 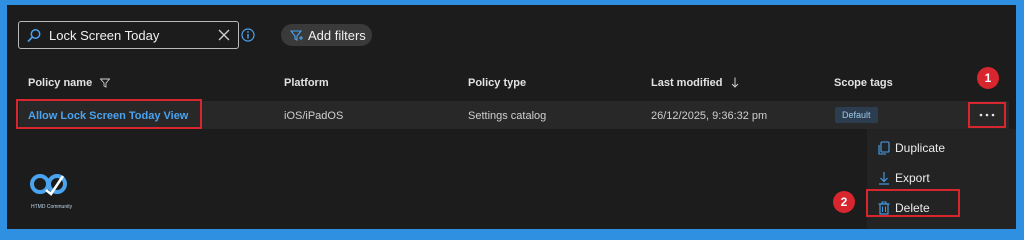 I want to click on download-icon, so click(x=884, y=178).